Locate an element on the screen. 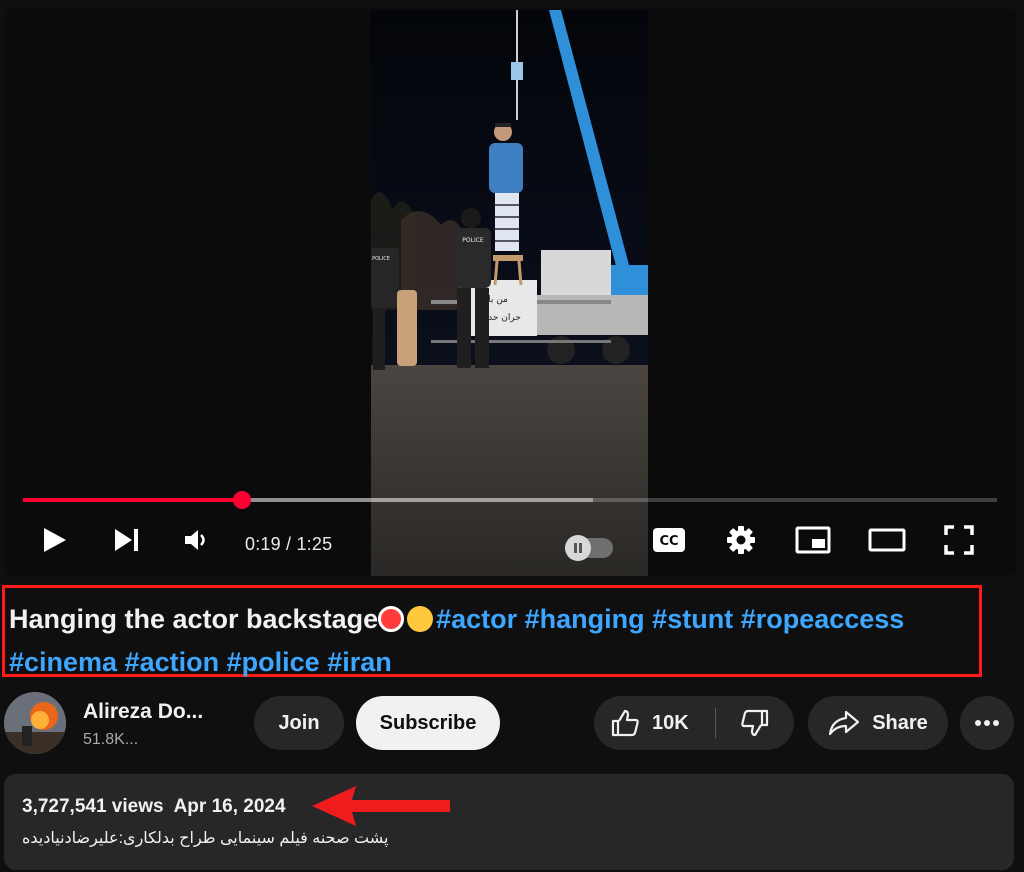 The width and height of the screenshot is (1024, 872). share-icon is located at coordinates (844, 723).